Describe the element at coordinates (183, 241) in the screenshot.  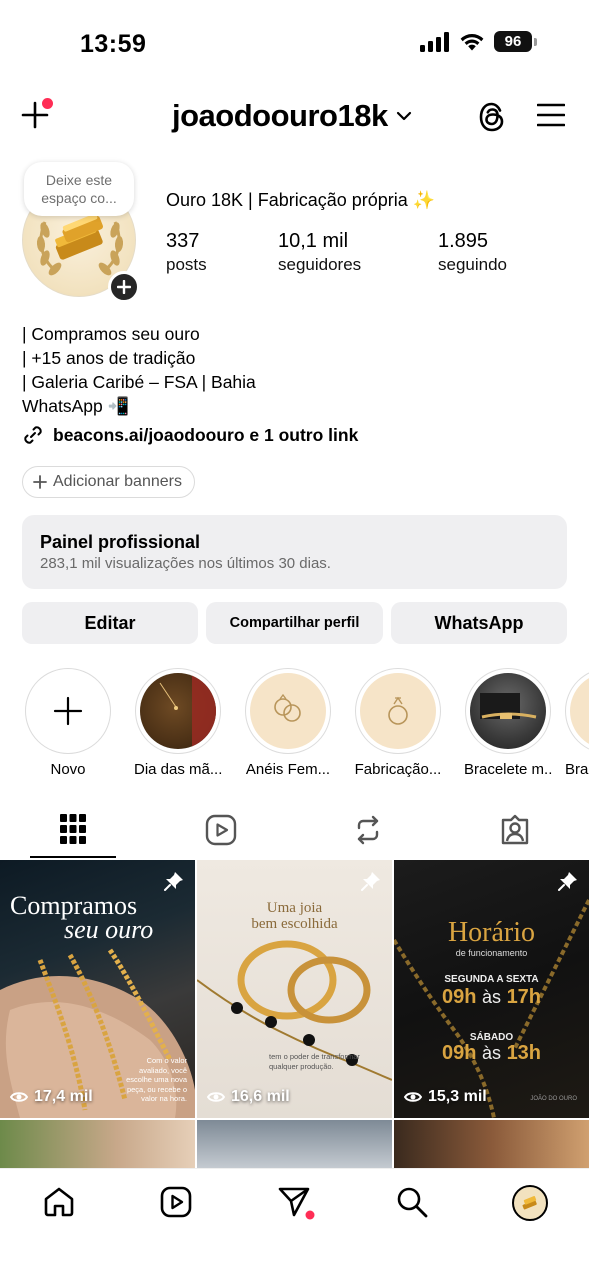
I see `posts-count: 337` at that location.